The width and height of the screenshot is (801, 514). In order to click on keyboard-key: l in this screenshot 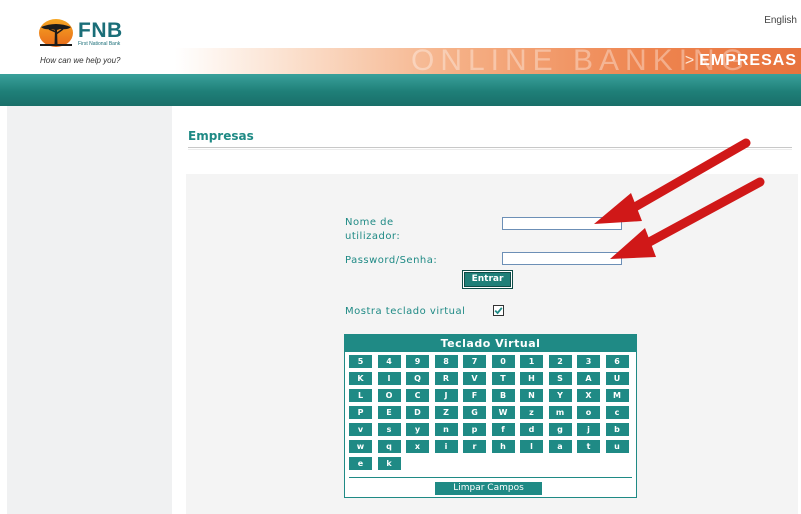, I will do `click(531, 446)`.